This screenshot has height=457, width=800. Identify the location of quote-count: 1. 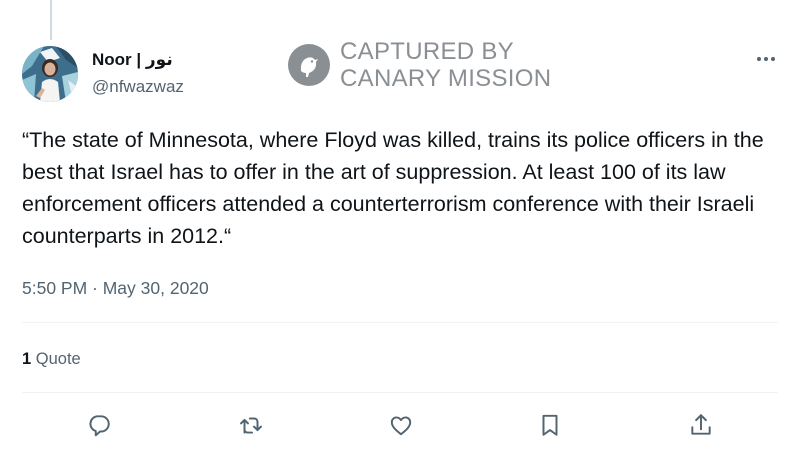
(27, 359).